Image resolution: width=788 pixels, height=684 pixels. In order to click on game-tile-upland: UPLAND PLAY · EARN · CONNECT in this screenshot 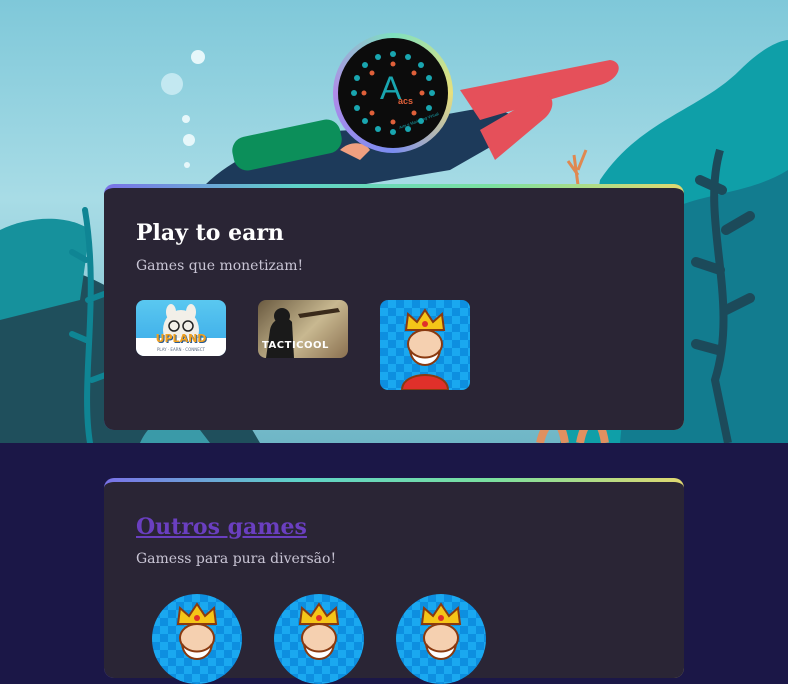, I will do `click(181, 328)`.